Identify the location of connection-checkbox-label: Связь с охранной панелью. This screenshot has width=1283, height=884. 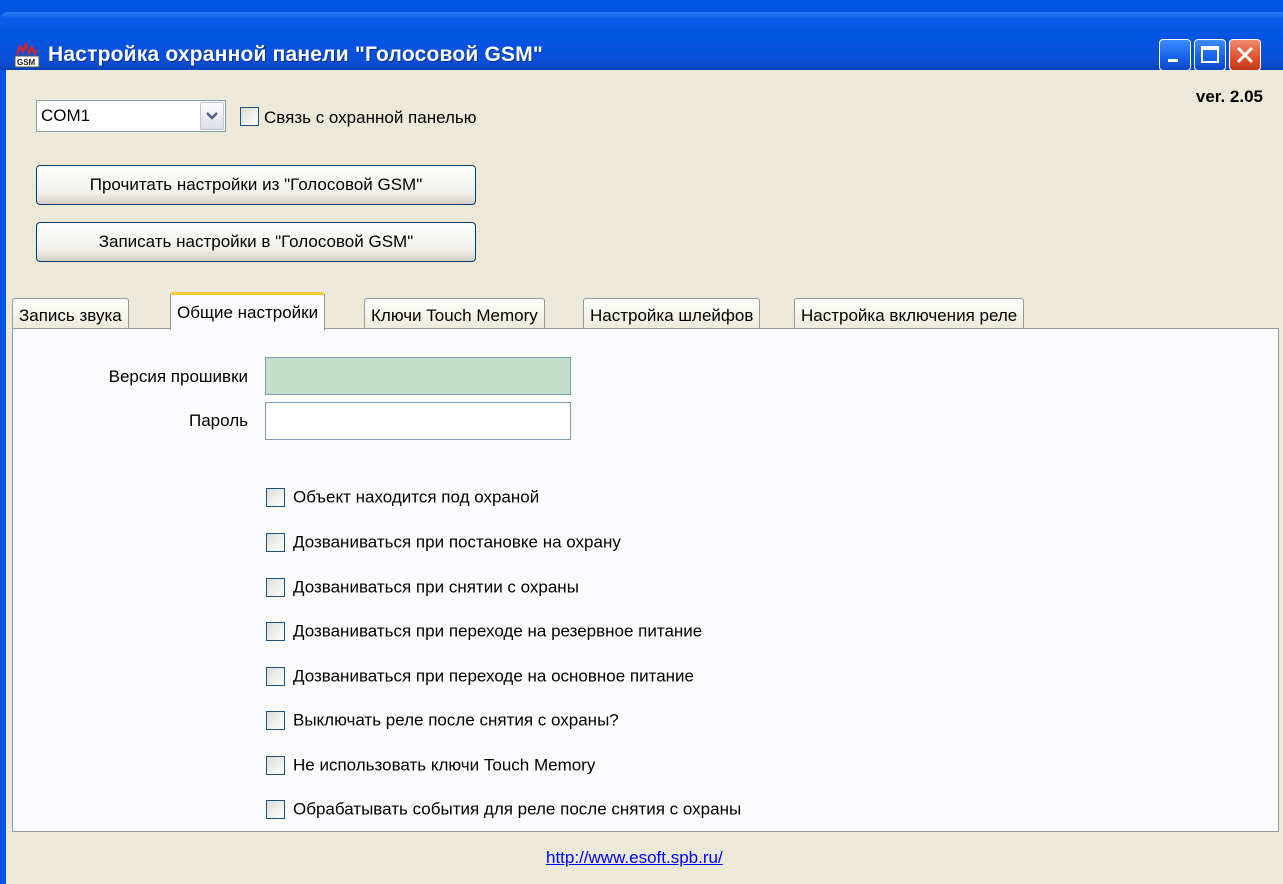
(370, 117).